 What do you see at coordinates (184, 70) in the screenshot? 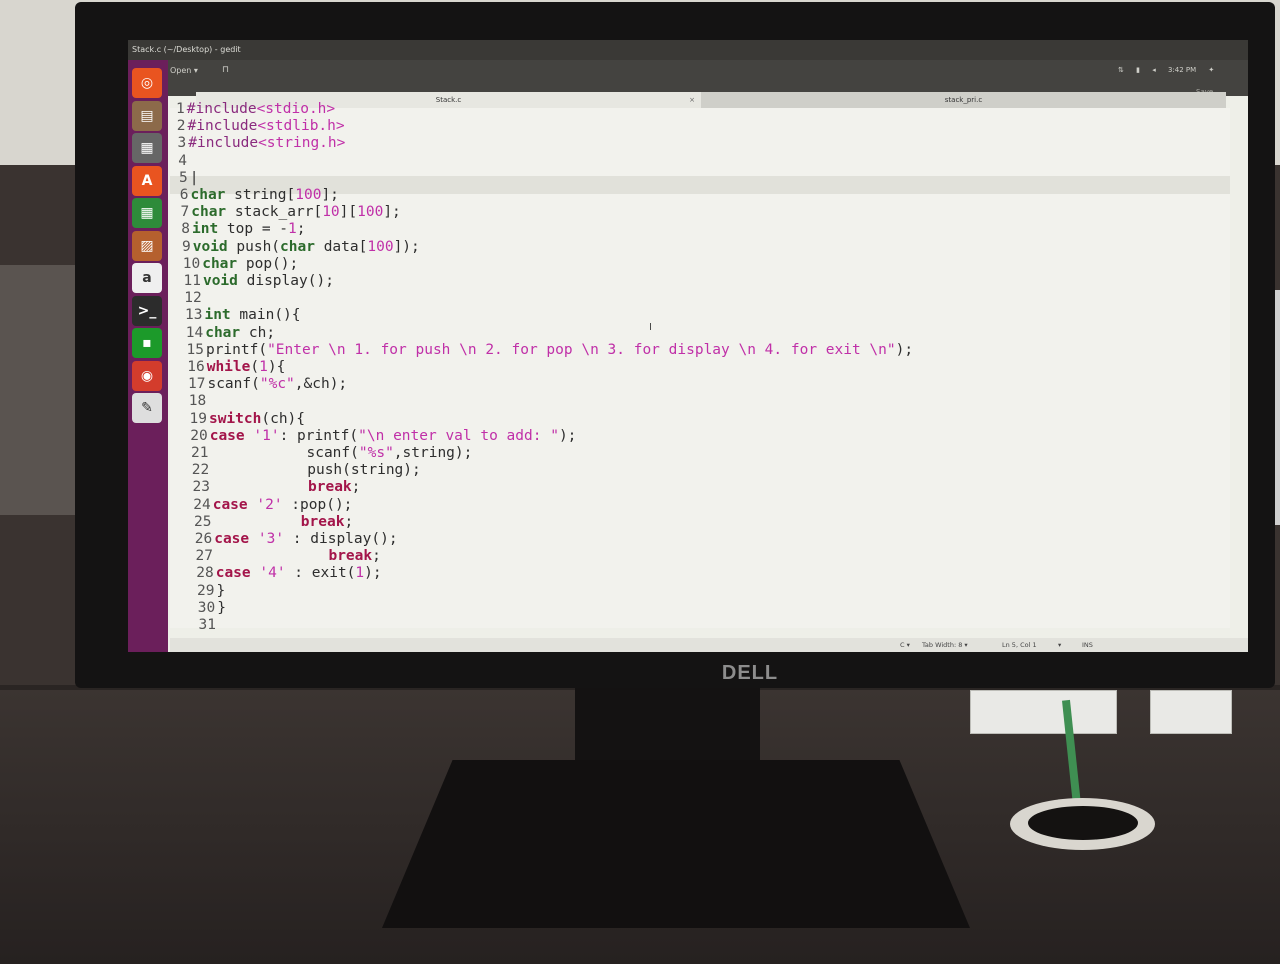
I see `open-button: Open ▾` at bounding box center [184, 70].